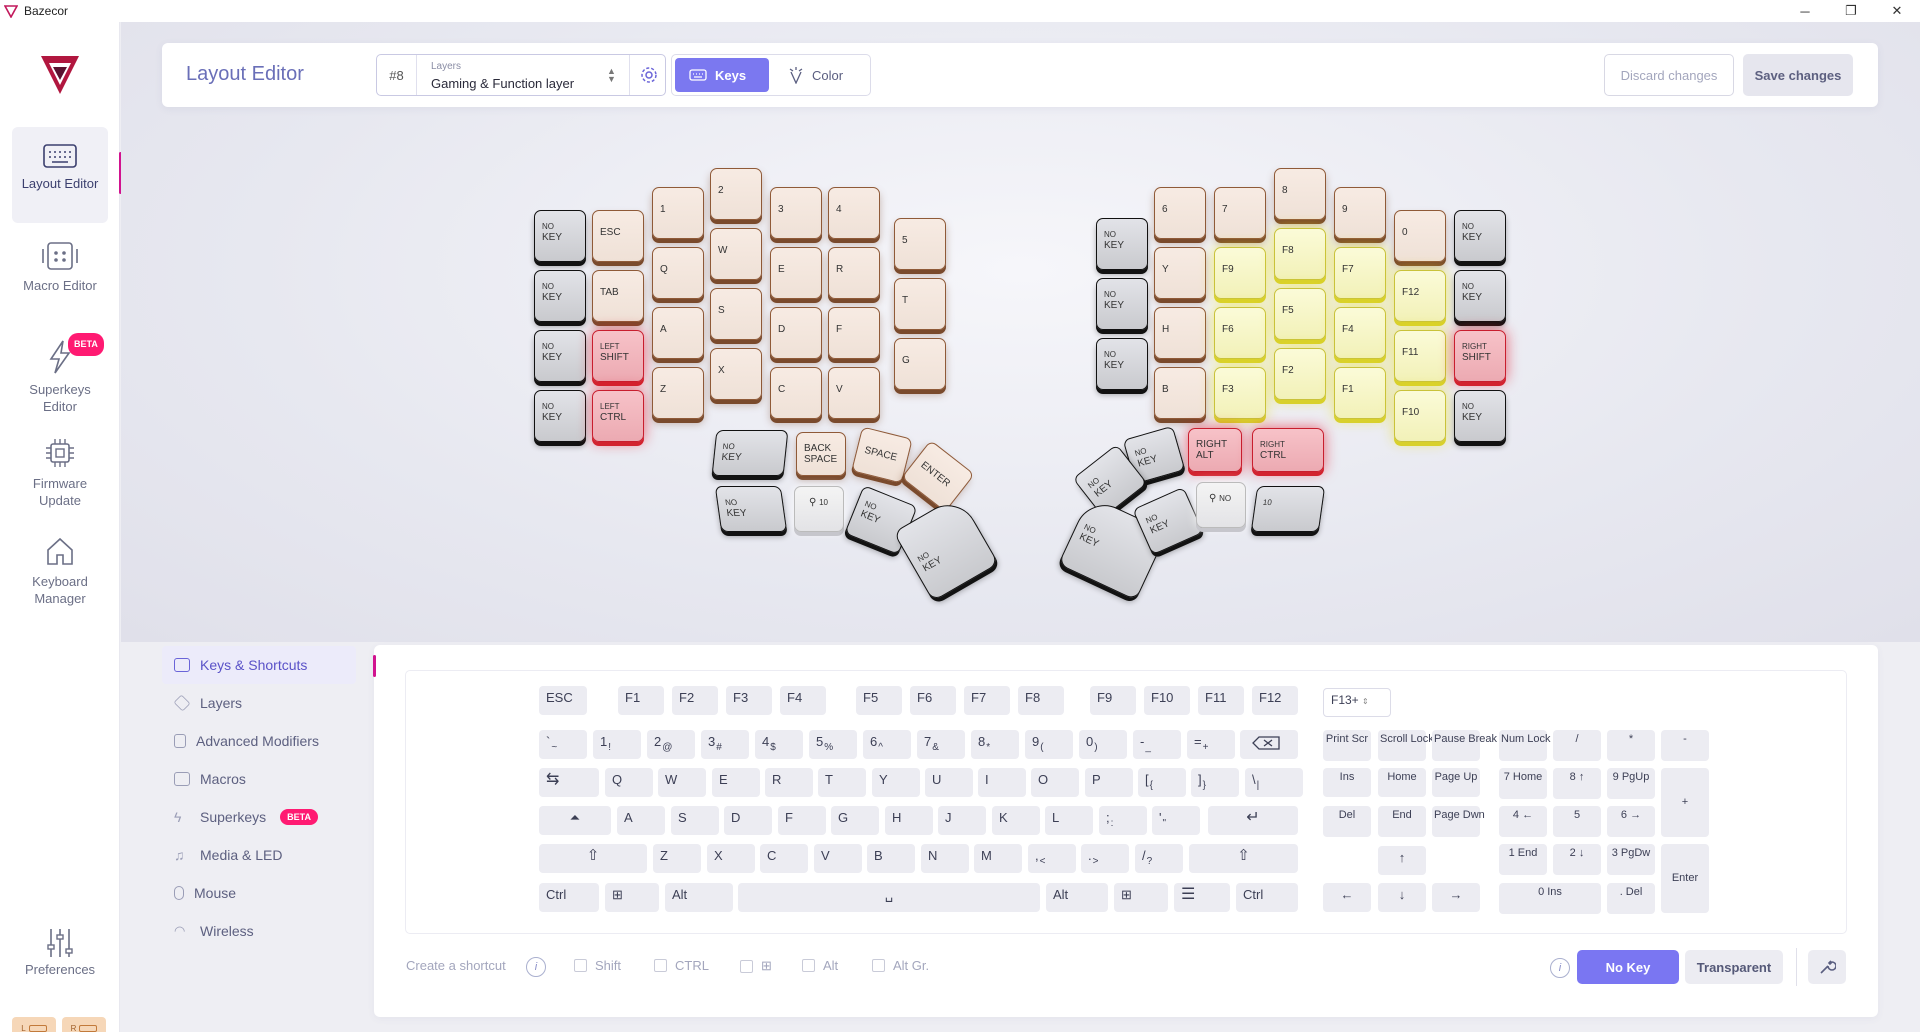 The height and width of the screenshot is (1032, 1920). Describe the element at coordinates (618, 236) in the screenshot. I see `key: ESC` at that location.